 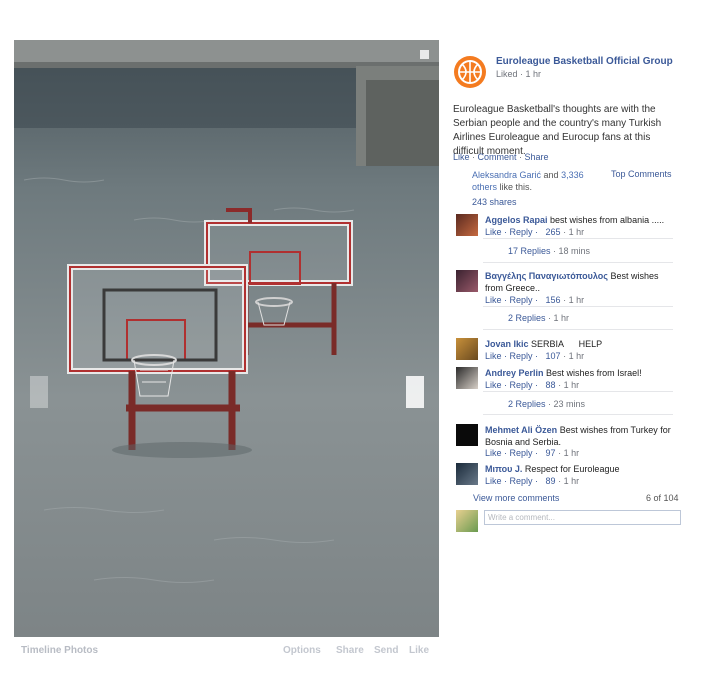 I want to click on expand-icon, so click(x=424, y=54).